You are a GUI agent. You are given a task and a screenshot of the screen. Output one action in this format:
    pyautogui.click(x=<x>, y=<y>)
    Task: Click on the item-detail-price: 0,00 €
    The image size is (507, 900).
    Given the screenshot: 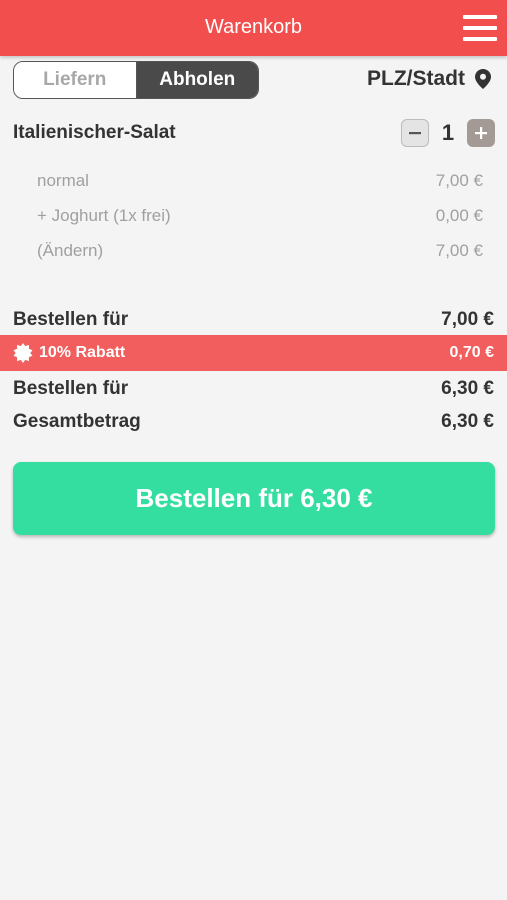 What is the action you would take?
    pyautogui.click(x=459, y=215)
    